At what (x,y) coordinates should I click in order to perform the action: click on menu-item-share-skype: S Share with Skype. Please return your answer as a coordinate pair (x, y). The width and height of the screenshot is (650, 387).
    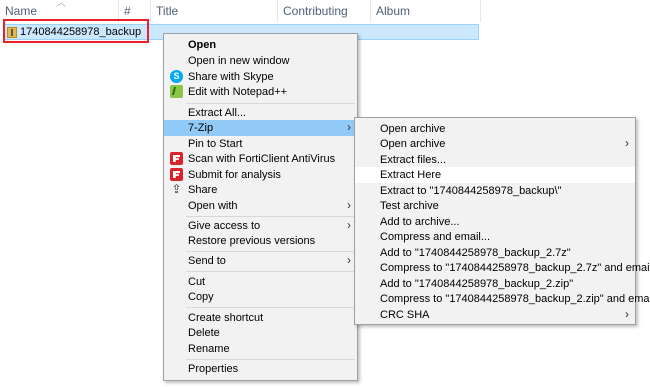
    Looking at the image, I should click on (260, 77).